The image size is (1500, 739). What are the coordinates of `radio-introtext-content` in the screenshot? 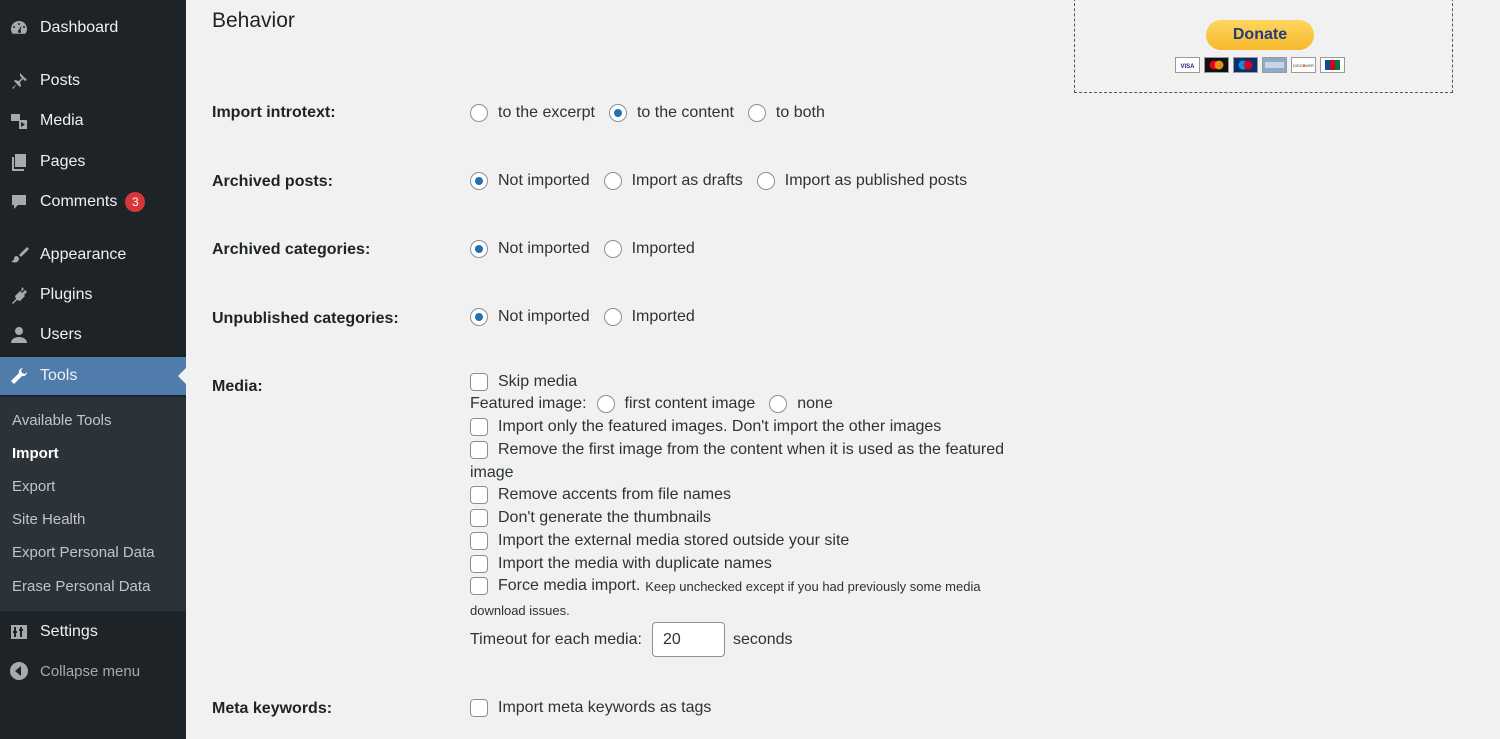 It's located at (617, 113).